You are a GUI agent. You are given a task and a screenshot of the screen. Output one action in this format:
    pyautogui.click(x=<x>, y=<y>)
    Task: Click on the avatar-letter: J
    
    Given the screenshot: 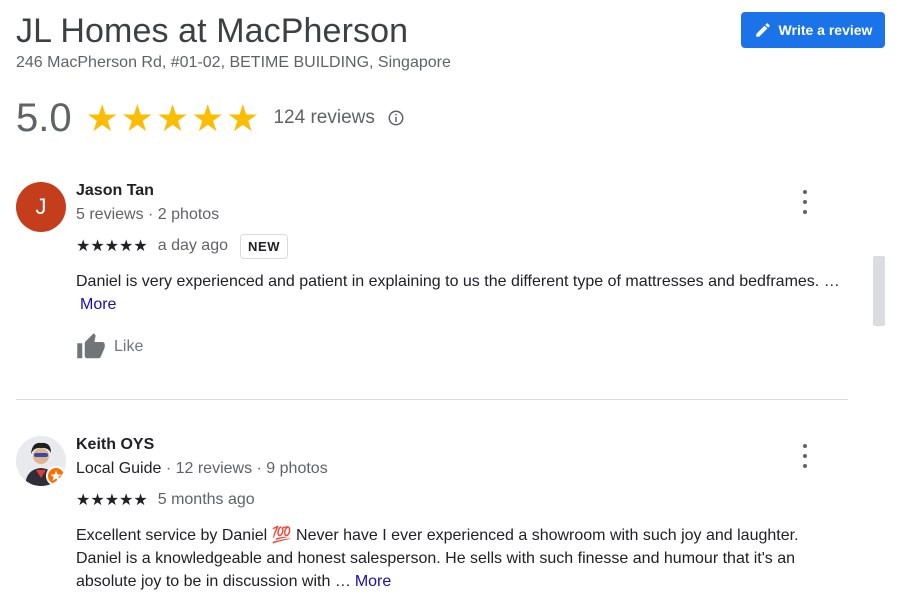 What is the action you would take?
    pyautogui.click(x=41, y=206)
    